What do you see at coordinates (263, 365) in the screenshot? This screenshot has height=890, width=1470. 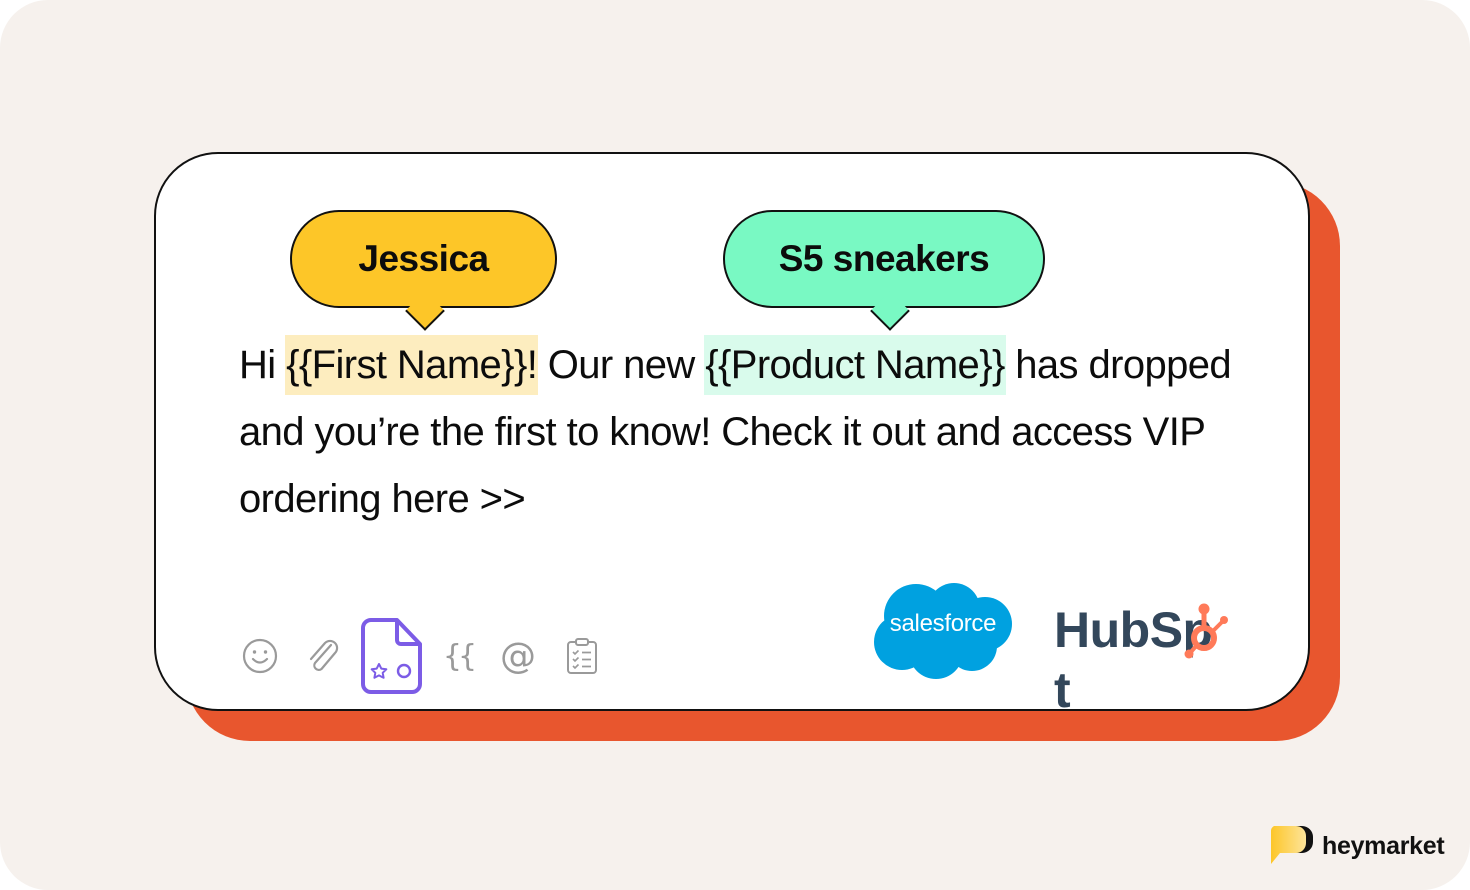 I see `message-part: Hi` at bounding box center [263, 365].